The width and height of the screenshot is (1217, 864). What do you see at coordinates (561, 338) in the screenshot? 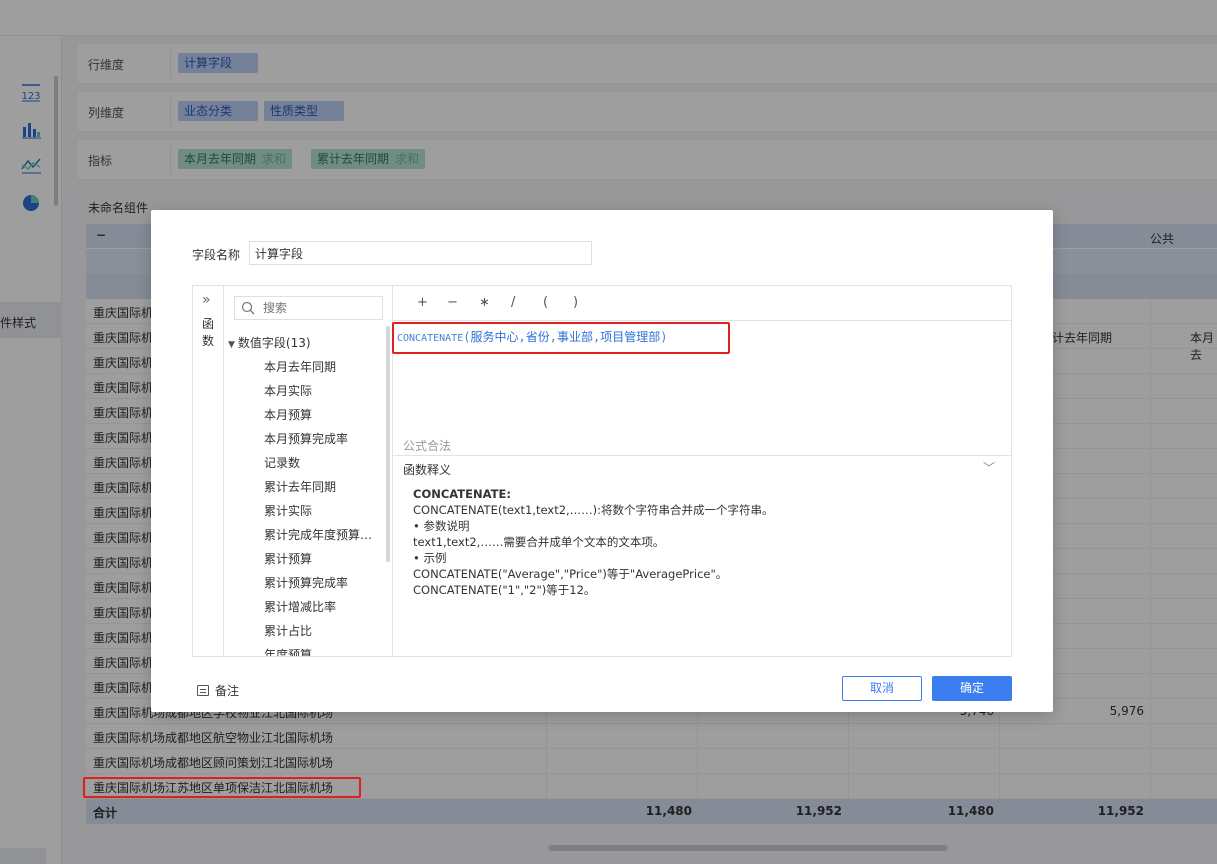
I see `annotation-highlight-formula` at bounding box center [561, 338].